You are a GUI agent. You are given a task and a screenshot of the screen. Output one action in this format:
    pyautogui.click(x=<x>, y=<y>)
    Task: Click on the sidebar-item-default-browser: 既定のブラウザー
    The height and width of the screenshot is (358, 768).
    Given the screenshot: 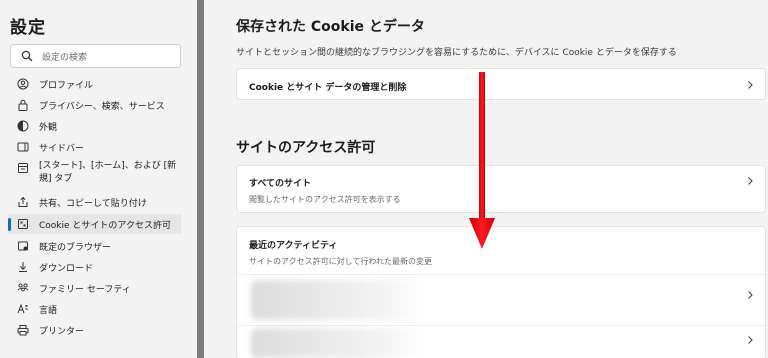 What is the action you would take?
    pyautogui.click(x=94, y=246)
    